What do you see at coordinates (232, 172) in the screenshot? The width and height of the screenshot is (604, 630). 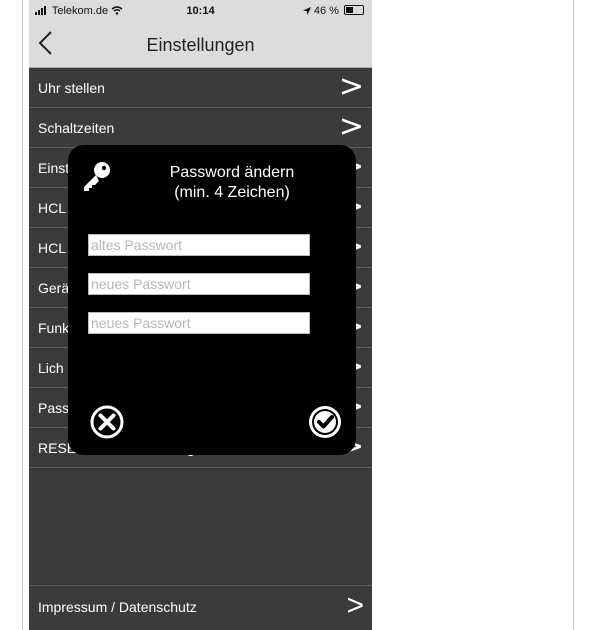 I see `dialog-title-line1: Password ändern` at bounding box center [232, 172].